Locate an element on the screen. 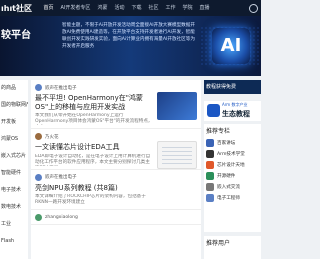 The height and width of the screenshot is (259, 320). post-title: 亮剑NPU系列教程 (共8篇) is located at coordinates (94, 188).